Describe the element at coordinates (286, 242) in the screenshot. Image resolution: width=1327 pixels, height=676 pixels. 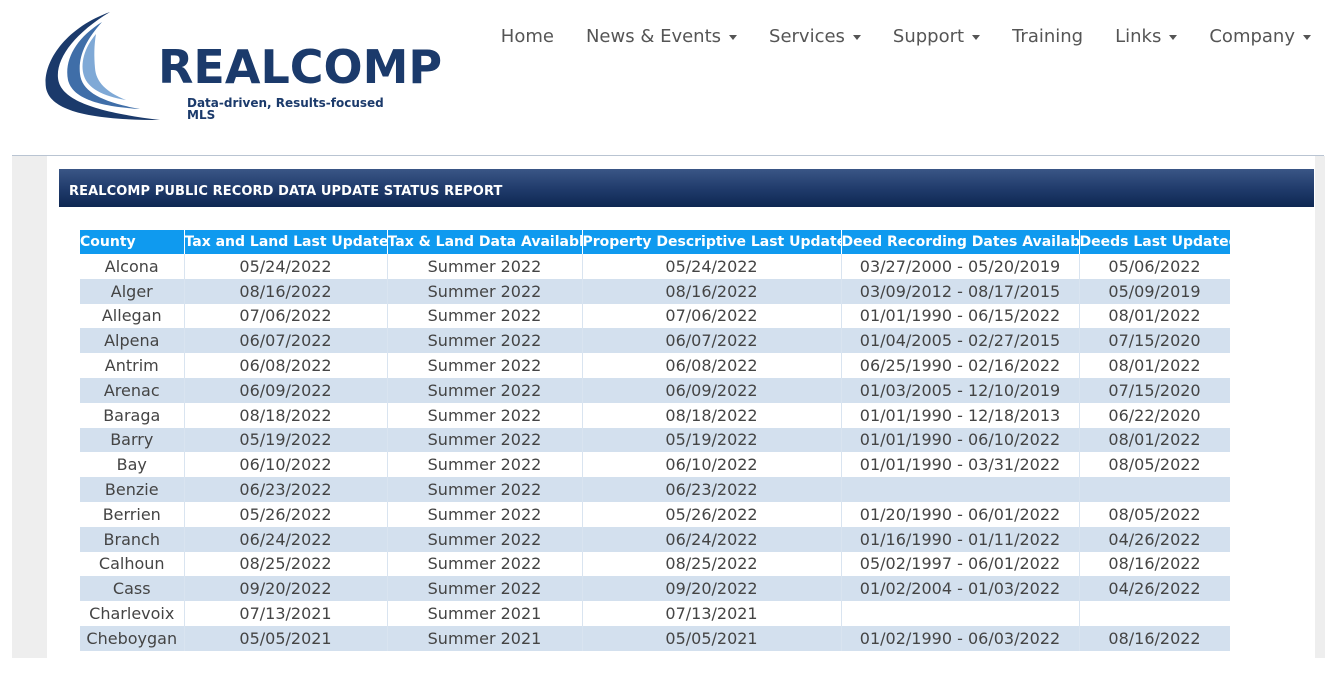
I see `column-header: Tax and Land Last Updated` at that location.